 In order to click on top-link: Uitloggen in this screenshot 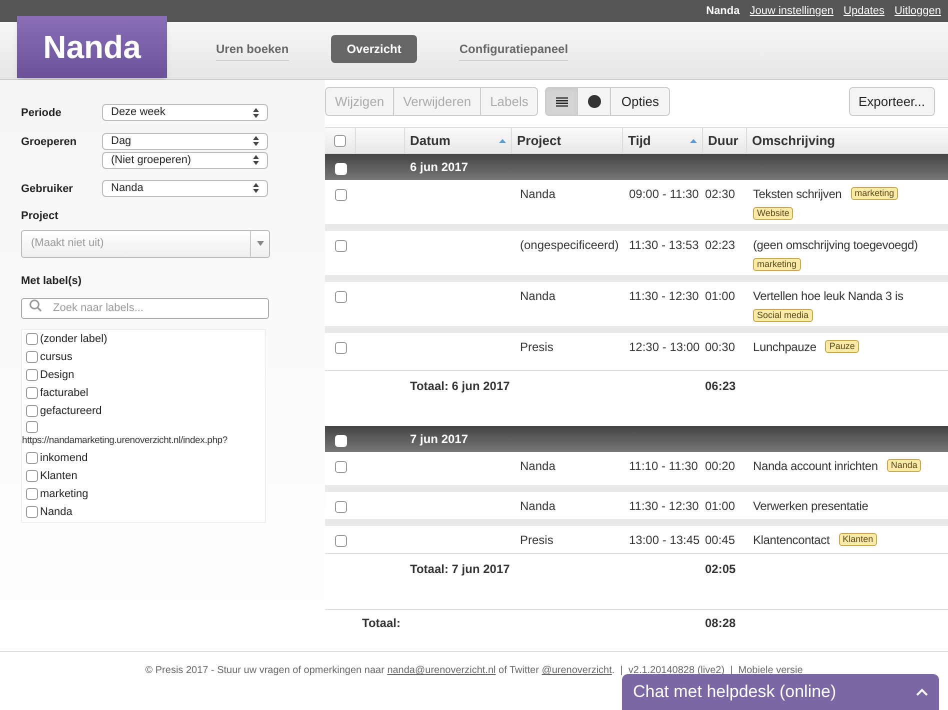, I will do `click(917, 11)`.